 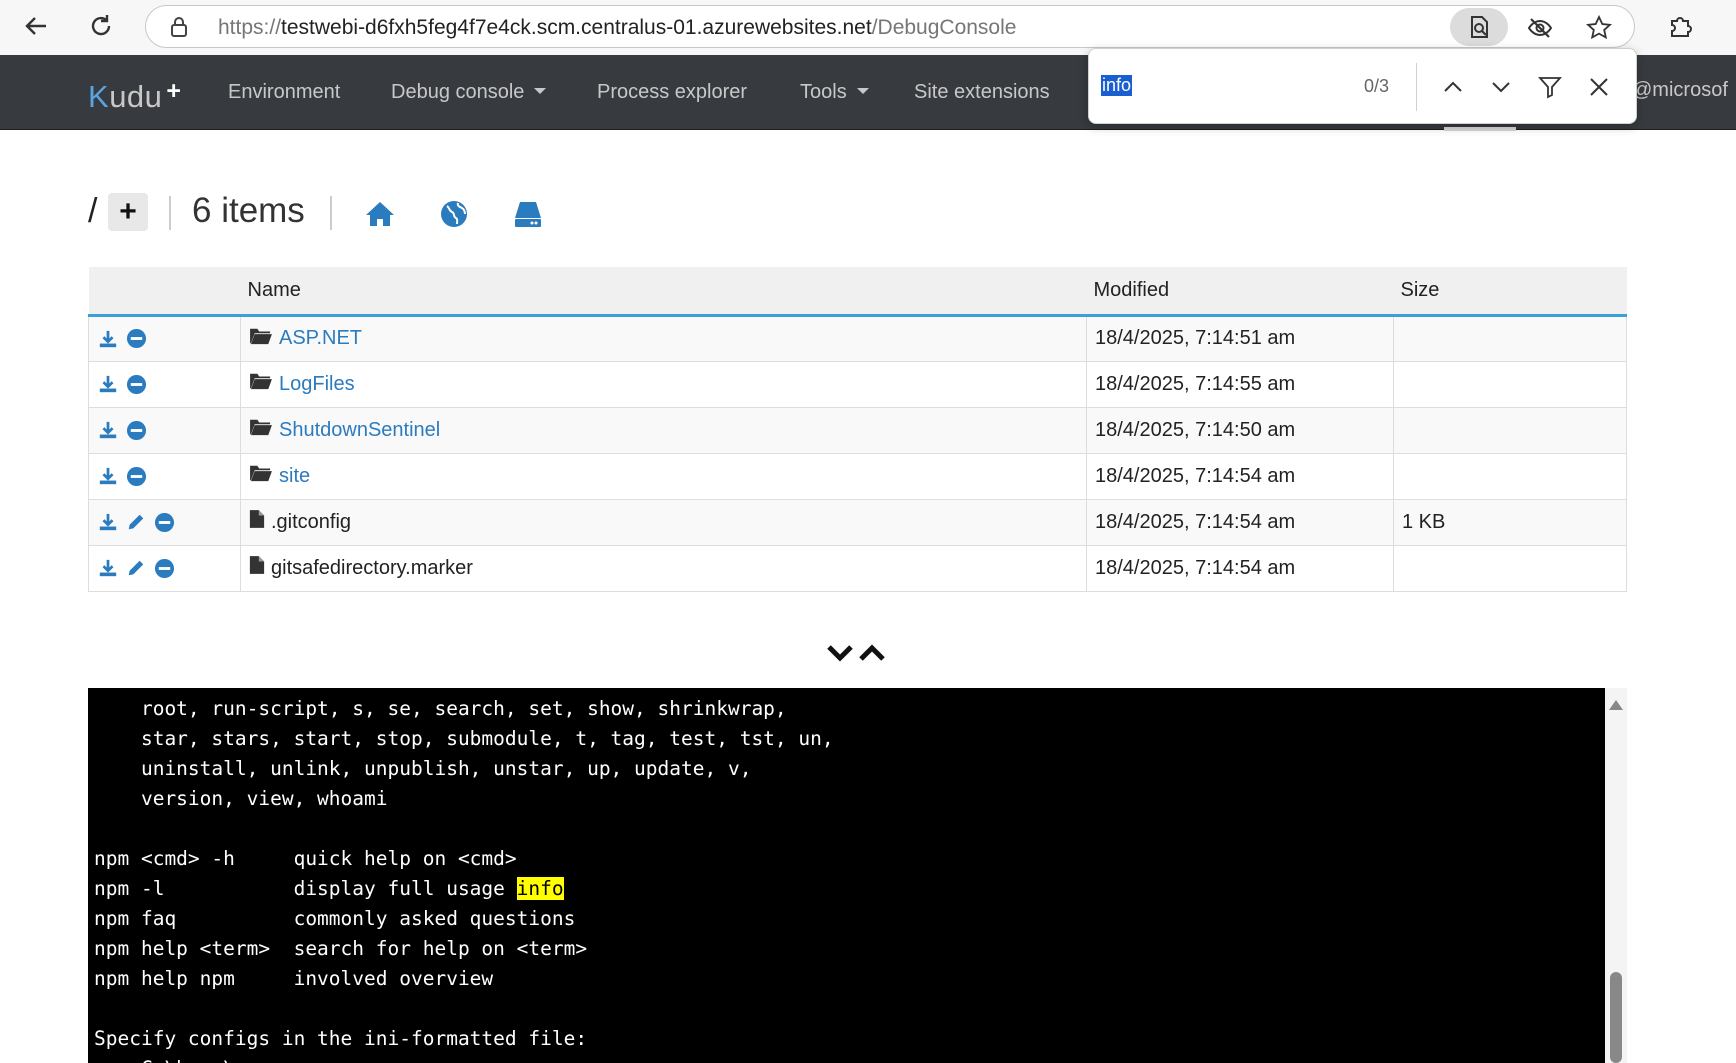 What do you see at coordinates (128, 212) in the screenshot?
I see `add-item-button: +` at bounding box center [128, 212].